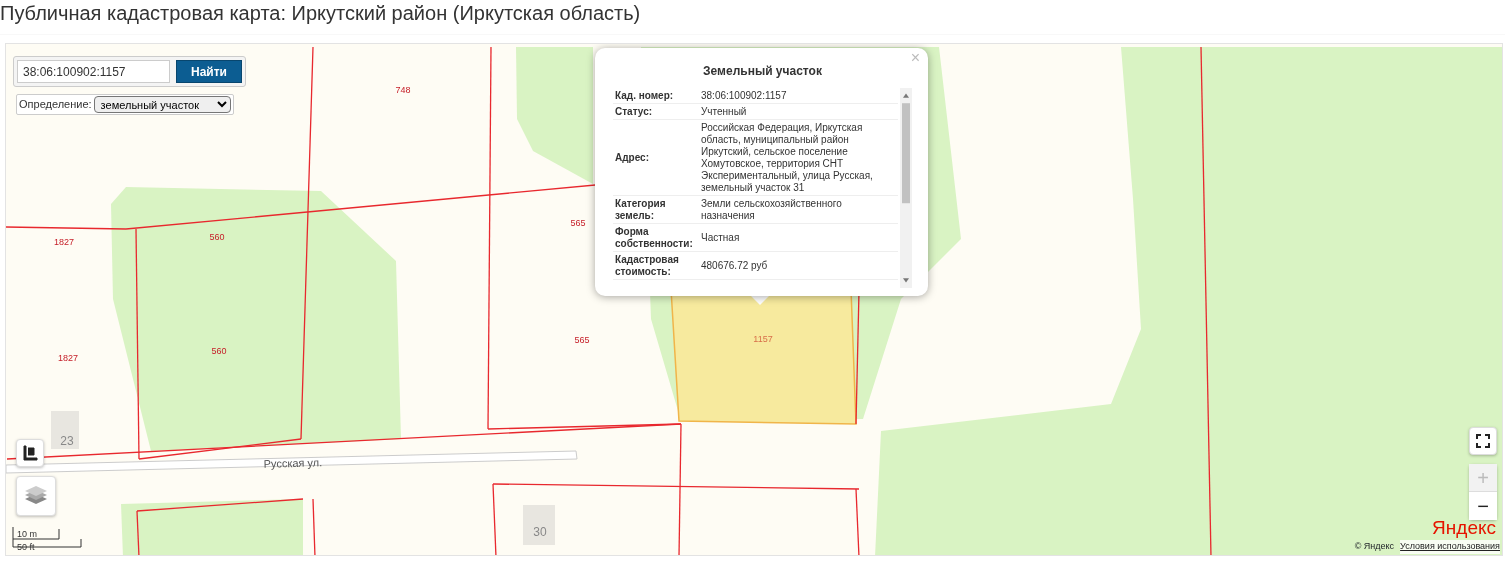  What do you see at coordinates (1464, 528) in the screenshot?
I see `map-logo: Яндекс` at bounding box center [1464, 528].